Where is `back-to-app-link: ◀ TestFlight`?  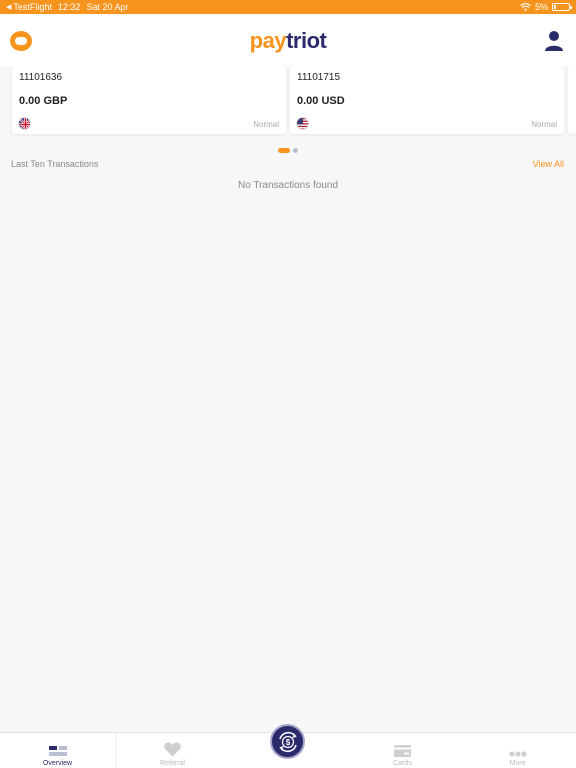 back-to-app-link: ◀ TestFlight is located at coordinates (29, 7).